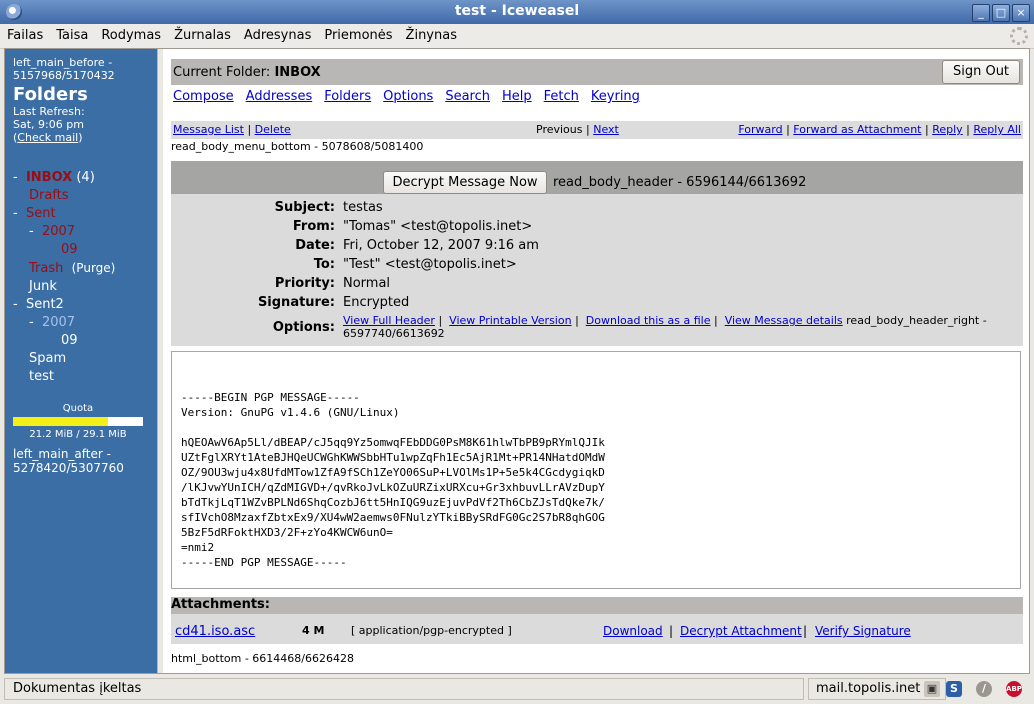 Image resolution: width=1034 pixels, height=704 pixels. Describe the element at coordinates (279, 96) in the screenshot. I see `nav-addresses: Addresses` at that location.